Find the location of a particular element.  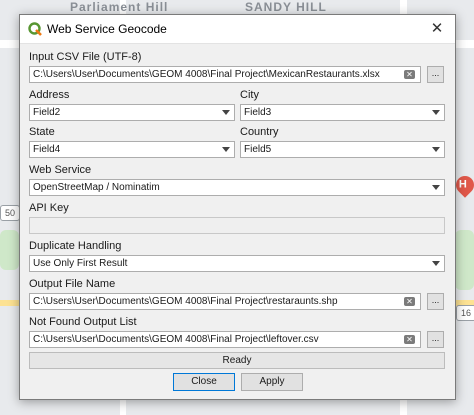

address-select: Field2 is located at coordinates (132, 112).